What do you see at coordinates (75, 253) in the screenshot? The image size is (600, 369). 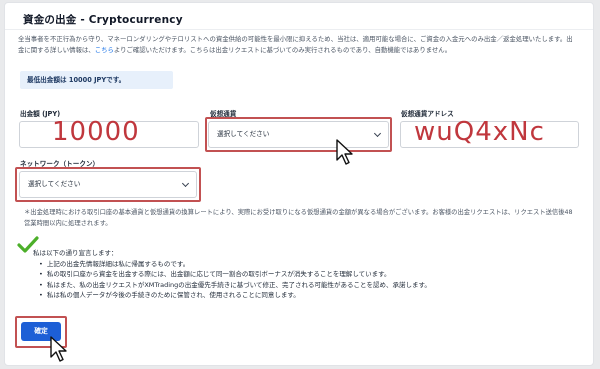 I see `declaration-intro: 私は以下の通り宣言します：` at bounding box center [75, 253].